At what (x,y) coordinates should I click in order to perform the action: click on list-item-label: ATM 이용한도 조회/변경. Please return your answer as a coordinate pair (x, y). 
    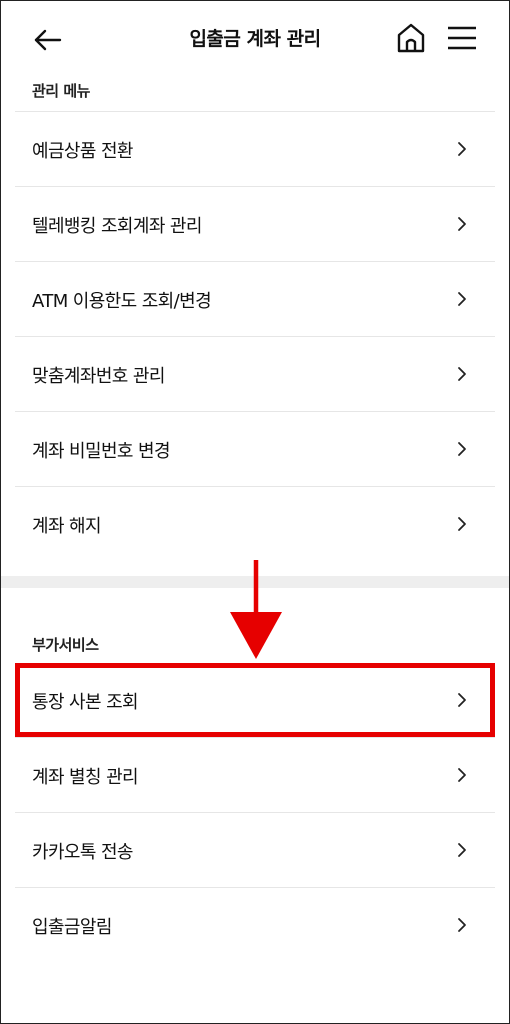
    Looking at the image, I should click on (122, 301).